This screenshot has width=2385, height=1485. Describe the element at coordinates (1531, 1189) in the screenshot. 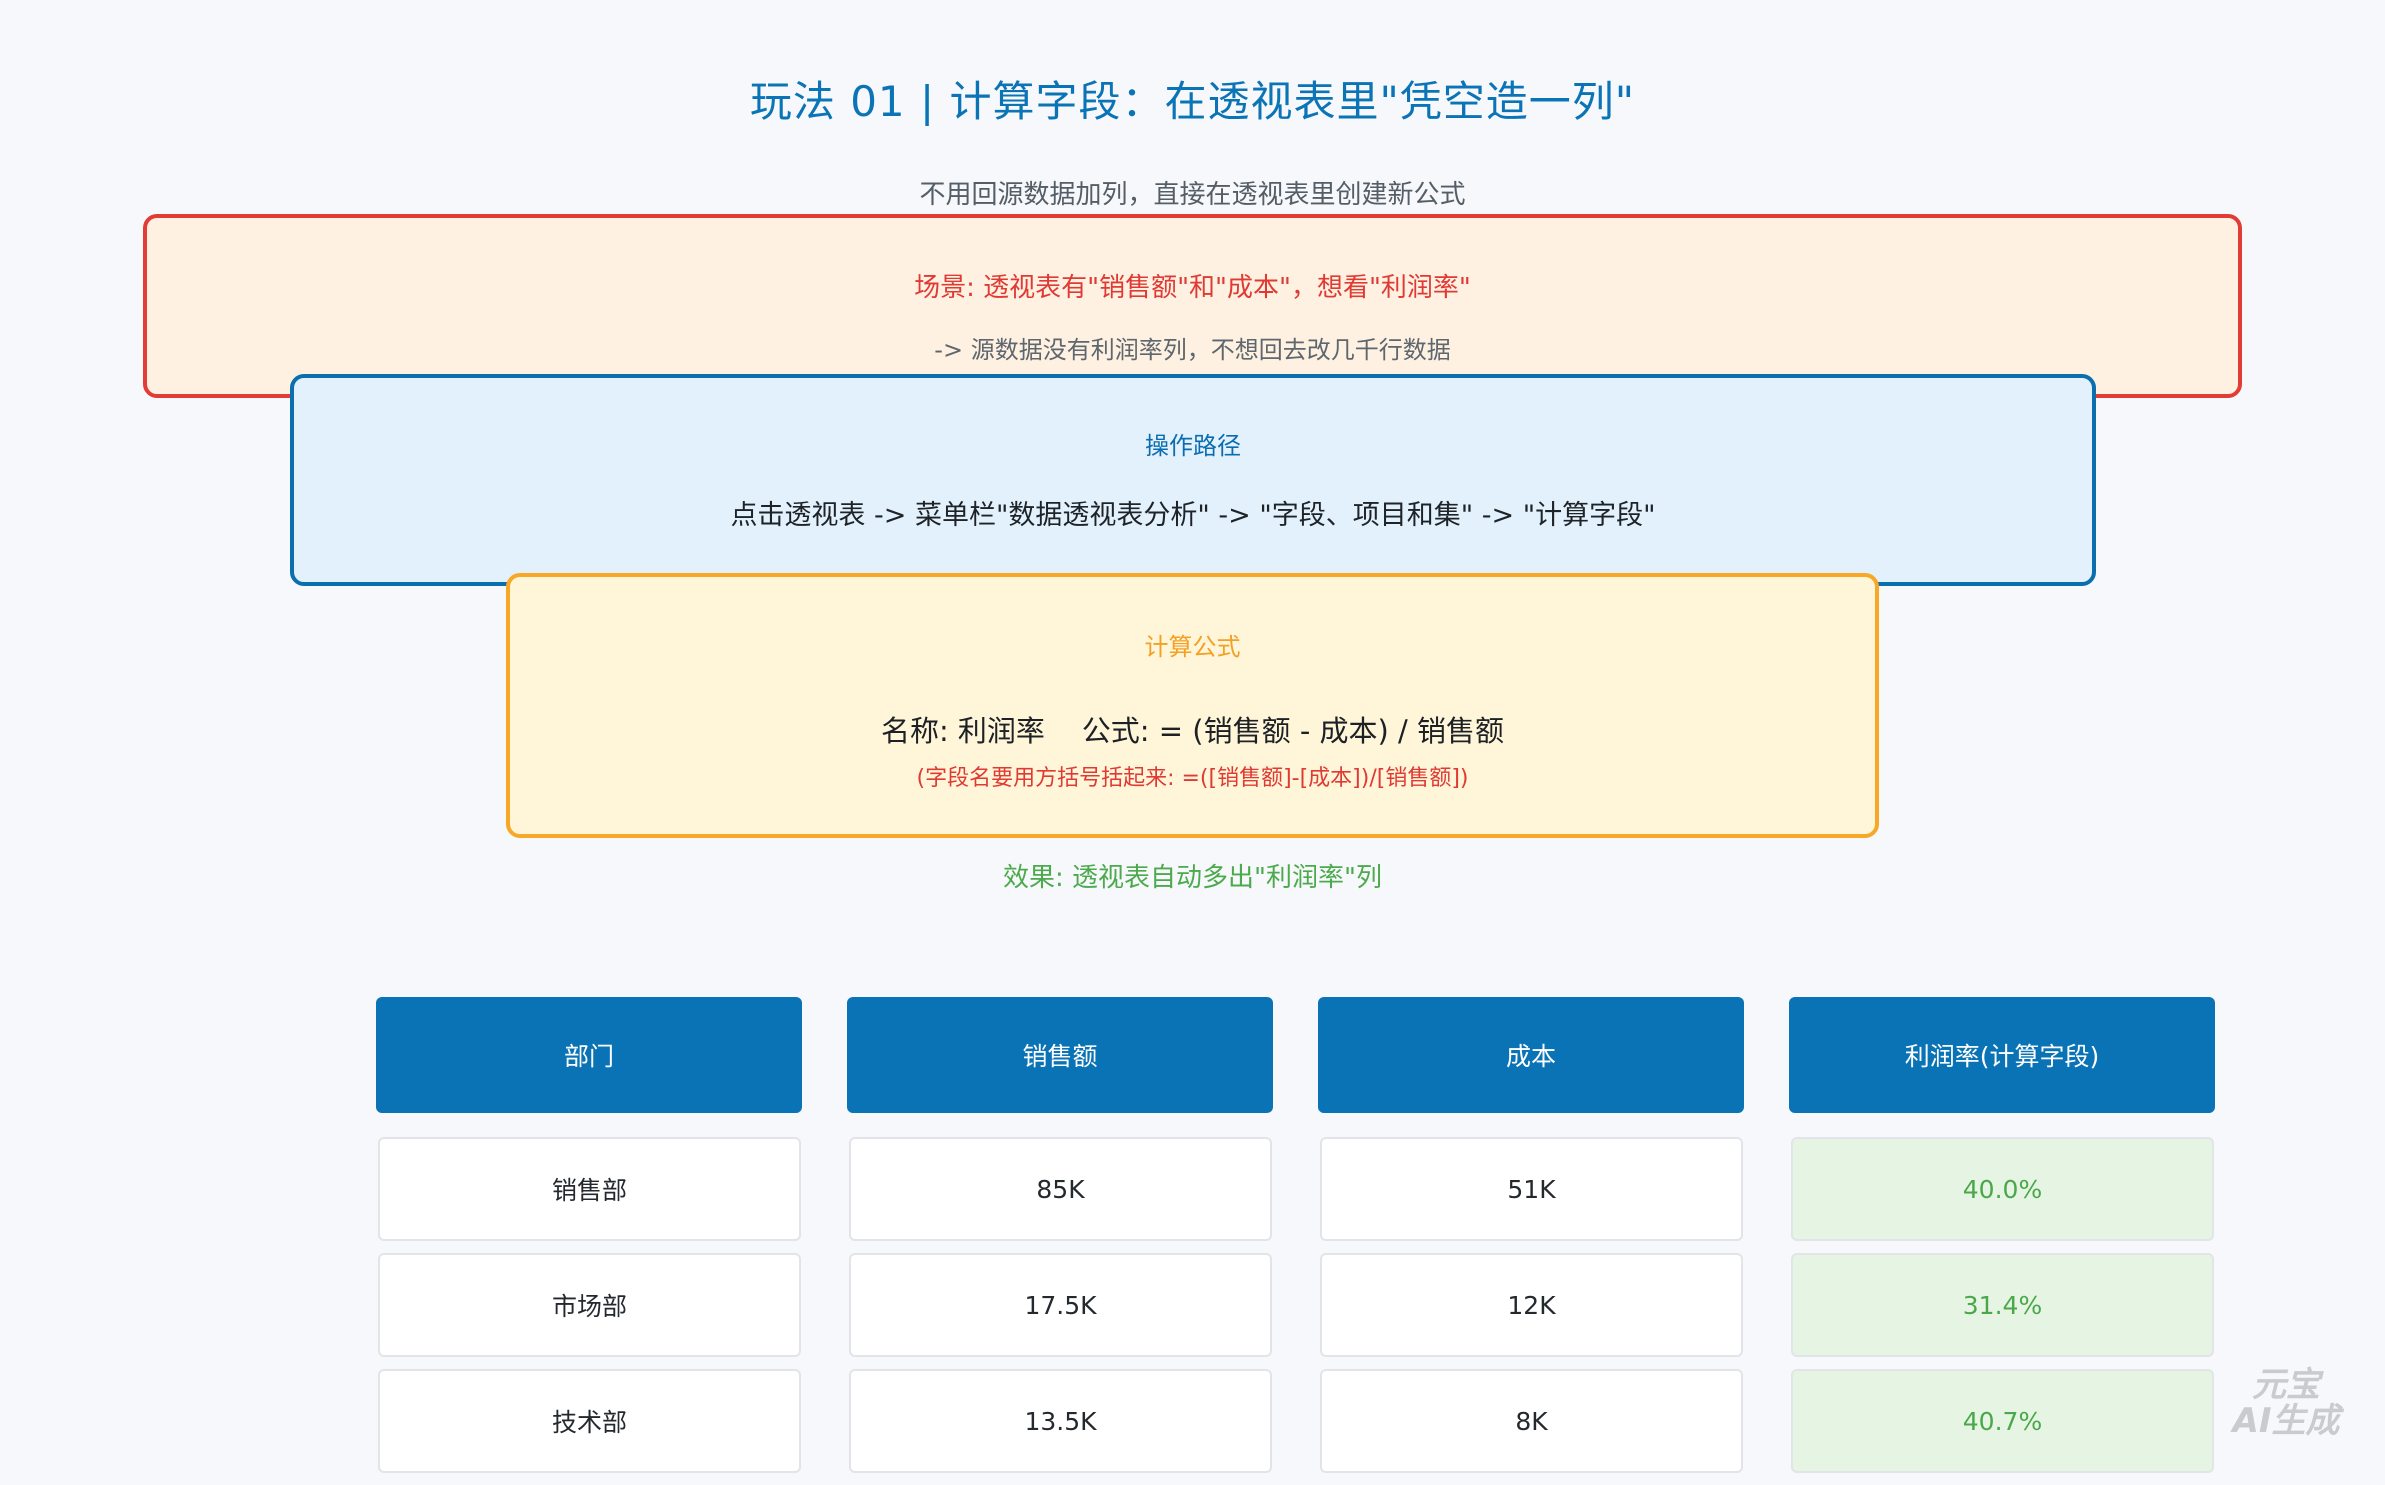

I see `table-cell: 51K` at that location.